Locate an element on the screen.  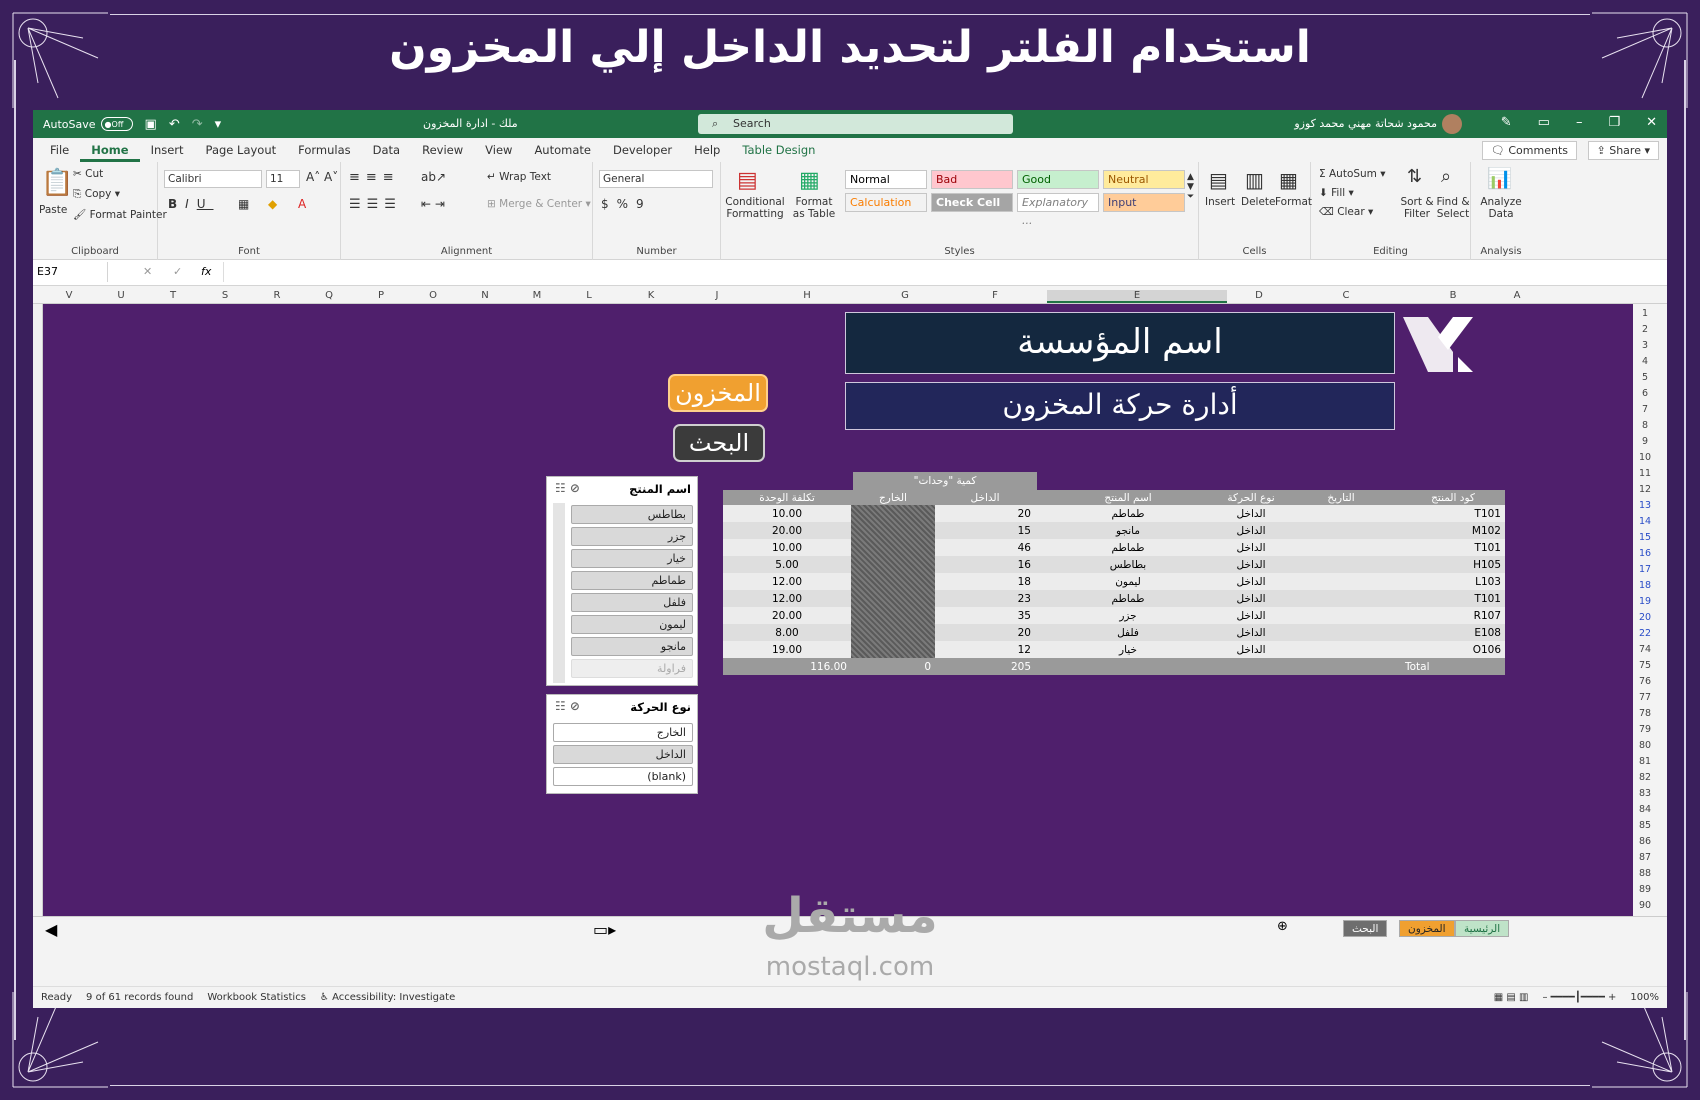
comments-button: 🗨 Comments is located at coordinates (1529, 150).